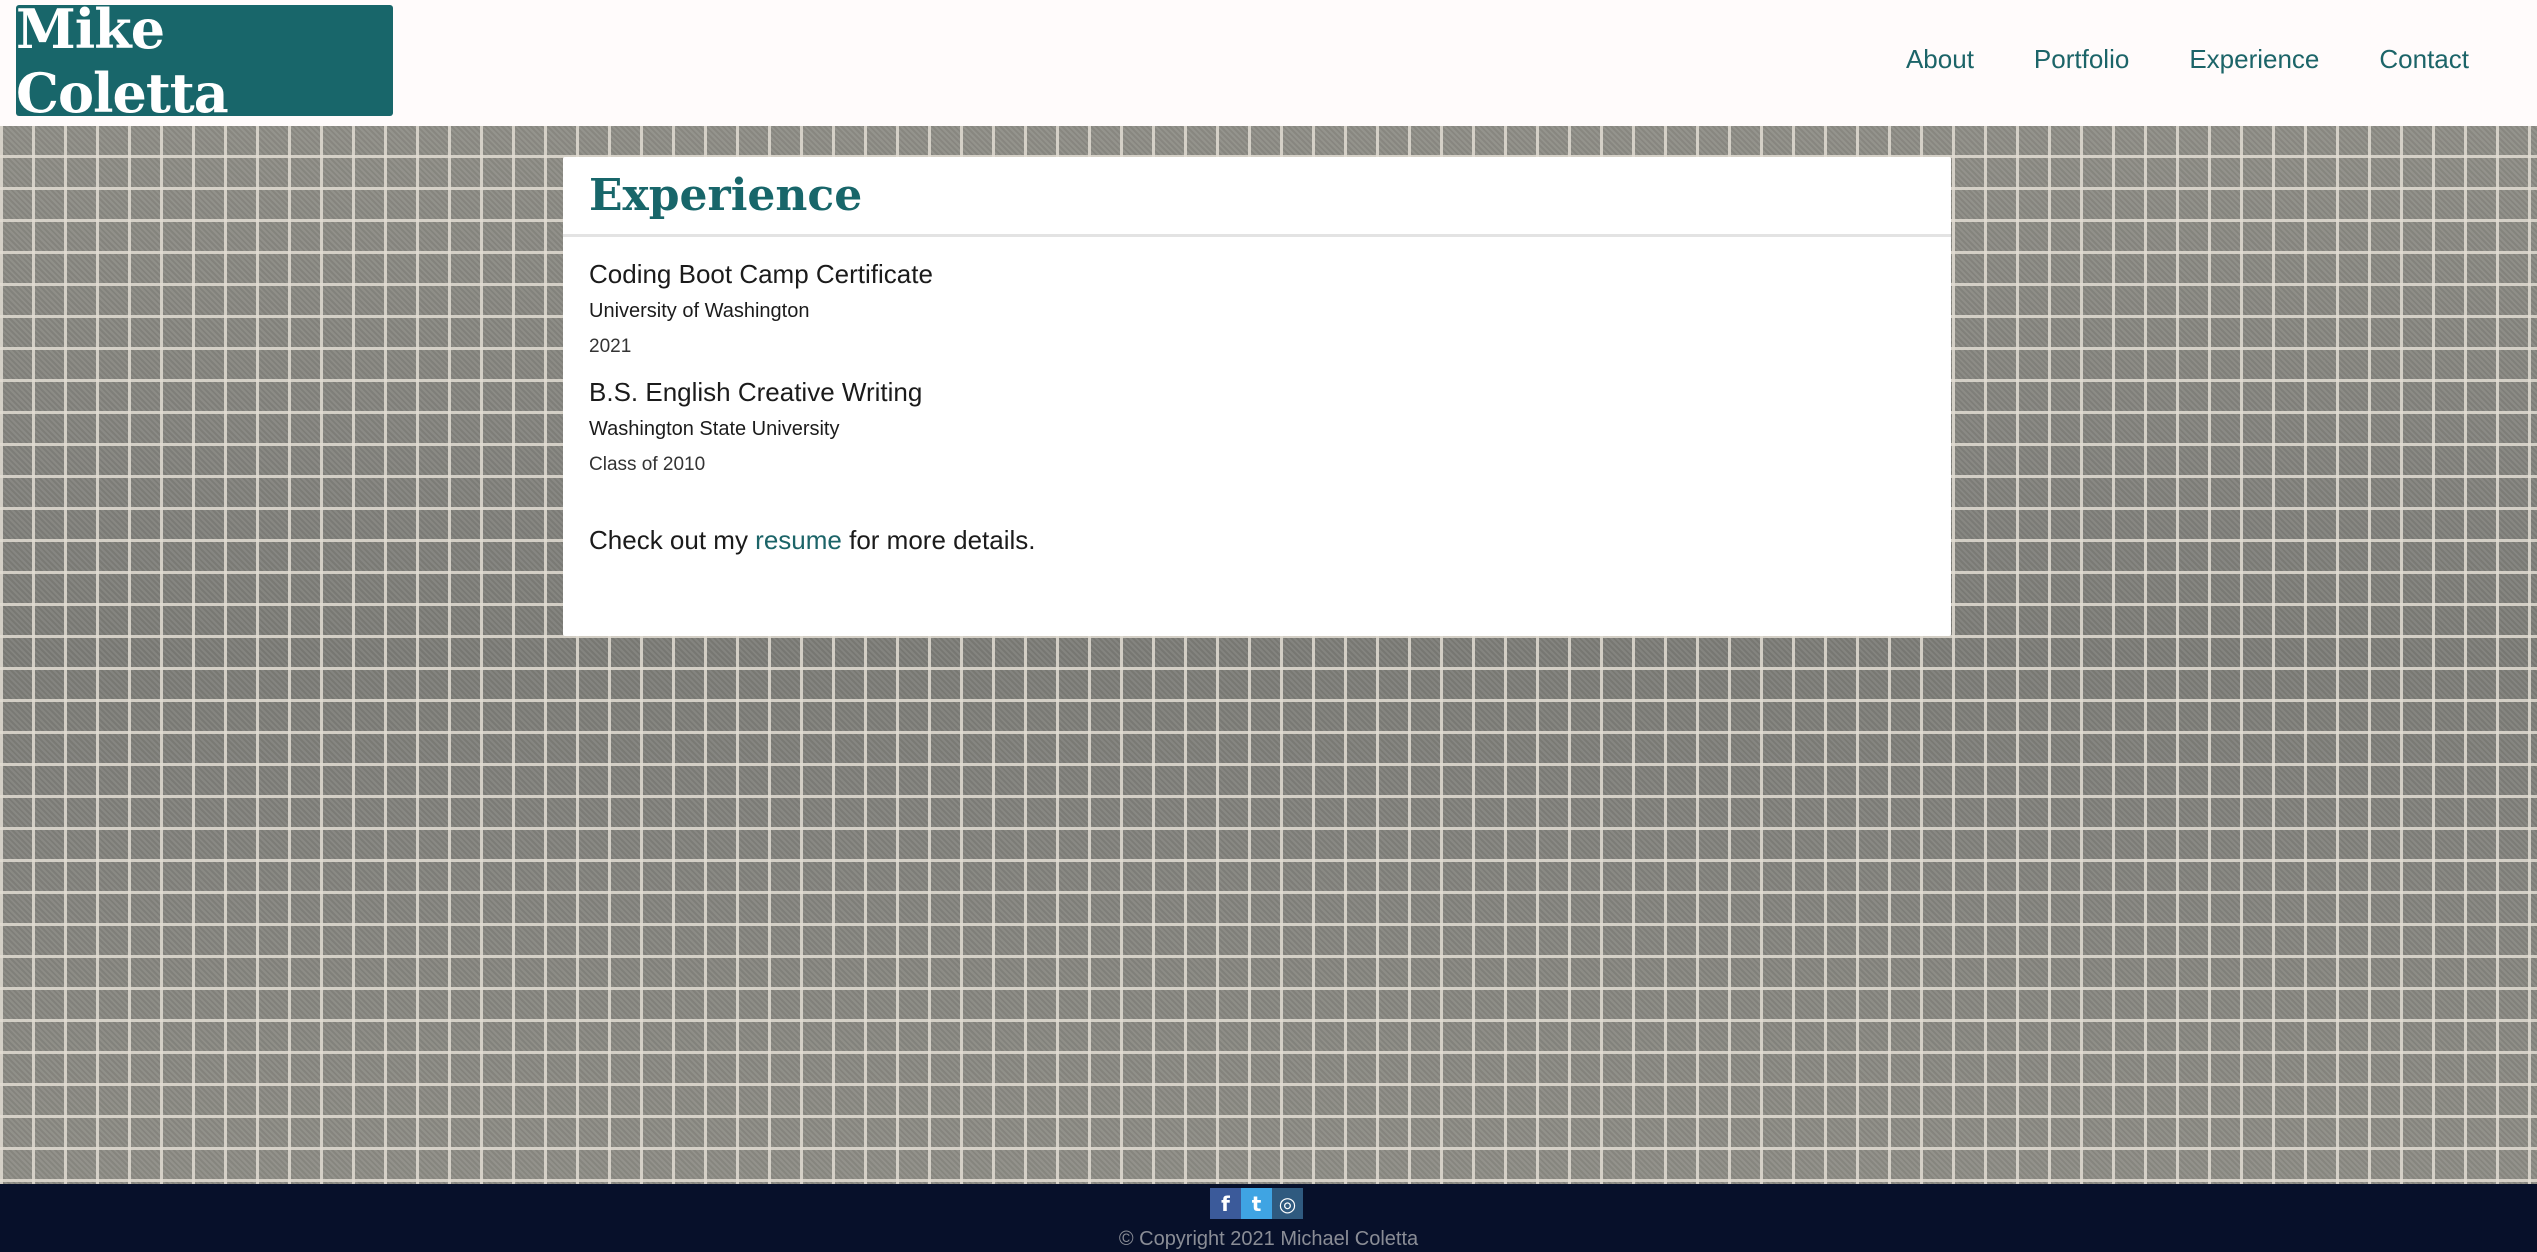  Describe the element at coordinates (1268, 1239) in the screenshot. I see `copyright-text: © Copyright 2021 Michael Coletta` at that location.